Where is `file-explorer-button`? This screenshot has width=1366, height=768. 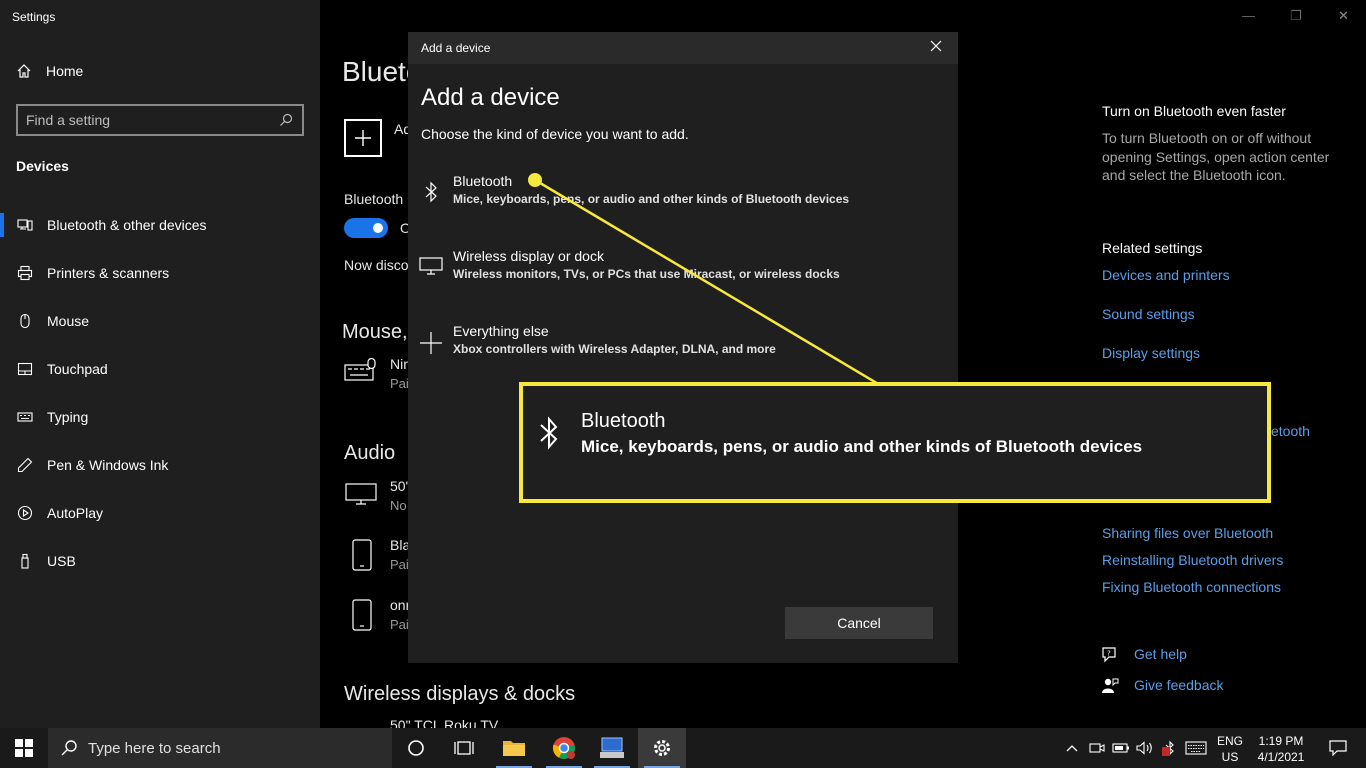
file-explorer-button is located at coordinates (514, 748).